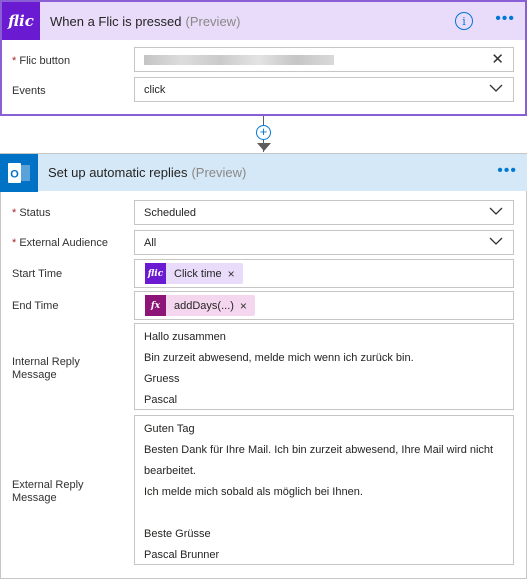 This screenshot has height=579, width=527. What do you see at coordinates (324, 305) in the screenshot?
I see `end-time-field: fx addDays(...) ×` at bounding box center [324, 305].